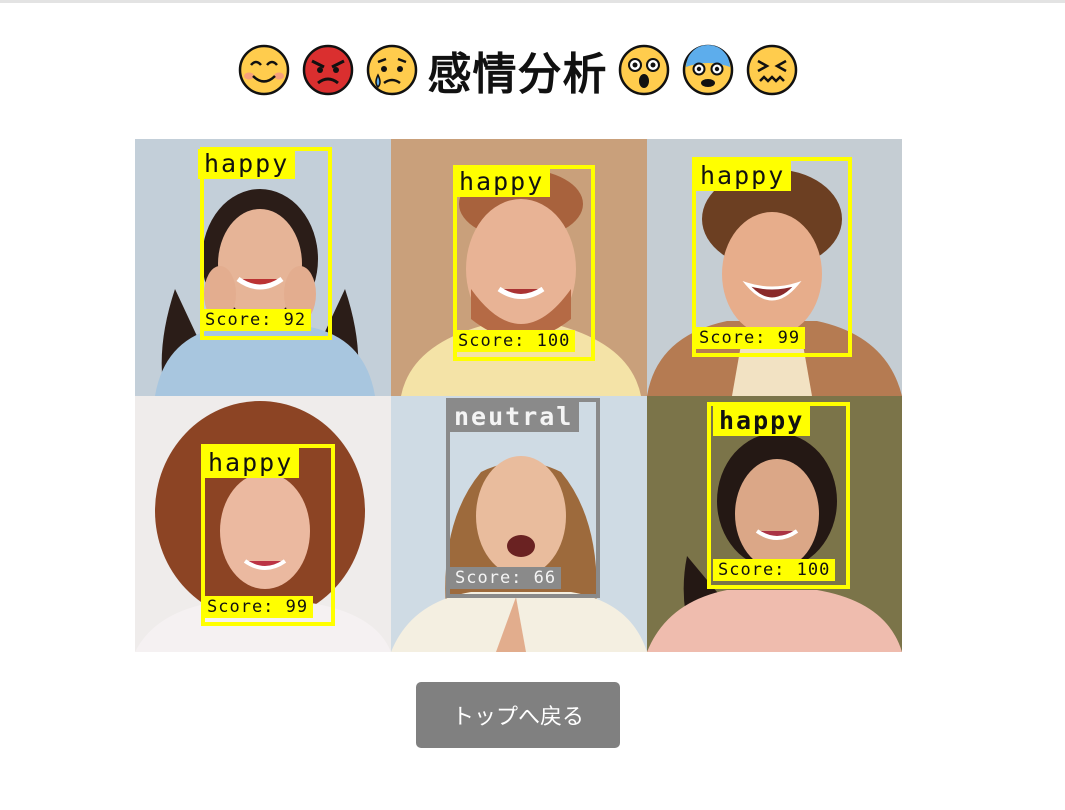 Image resolution: width=1065 pixels, height=810 pixels. What do you see at coordinates (707, 70) in the screenshot?
I see `fearful-face-emoji-icon` at bounding box center [707, 70].